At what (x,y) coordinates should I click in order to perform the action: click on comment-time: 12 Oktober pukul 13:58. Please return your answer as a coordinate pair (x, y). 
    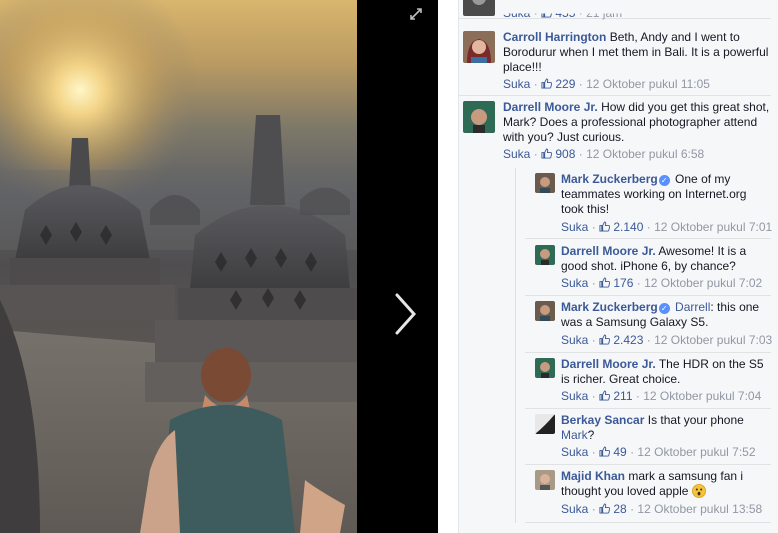
    Looking at the image, I should click on (699, 509).